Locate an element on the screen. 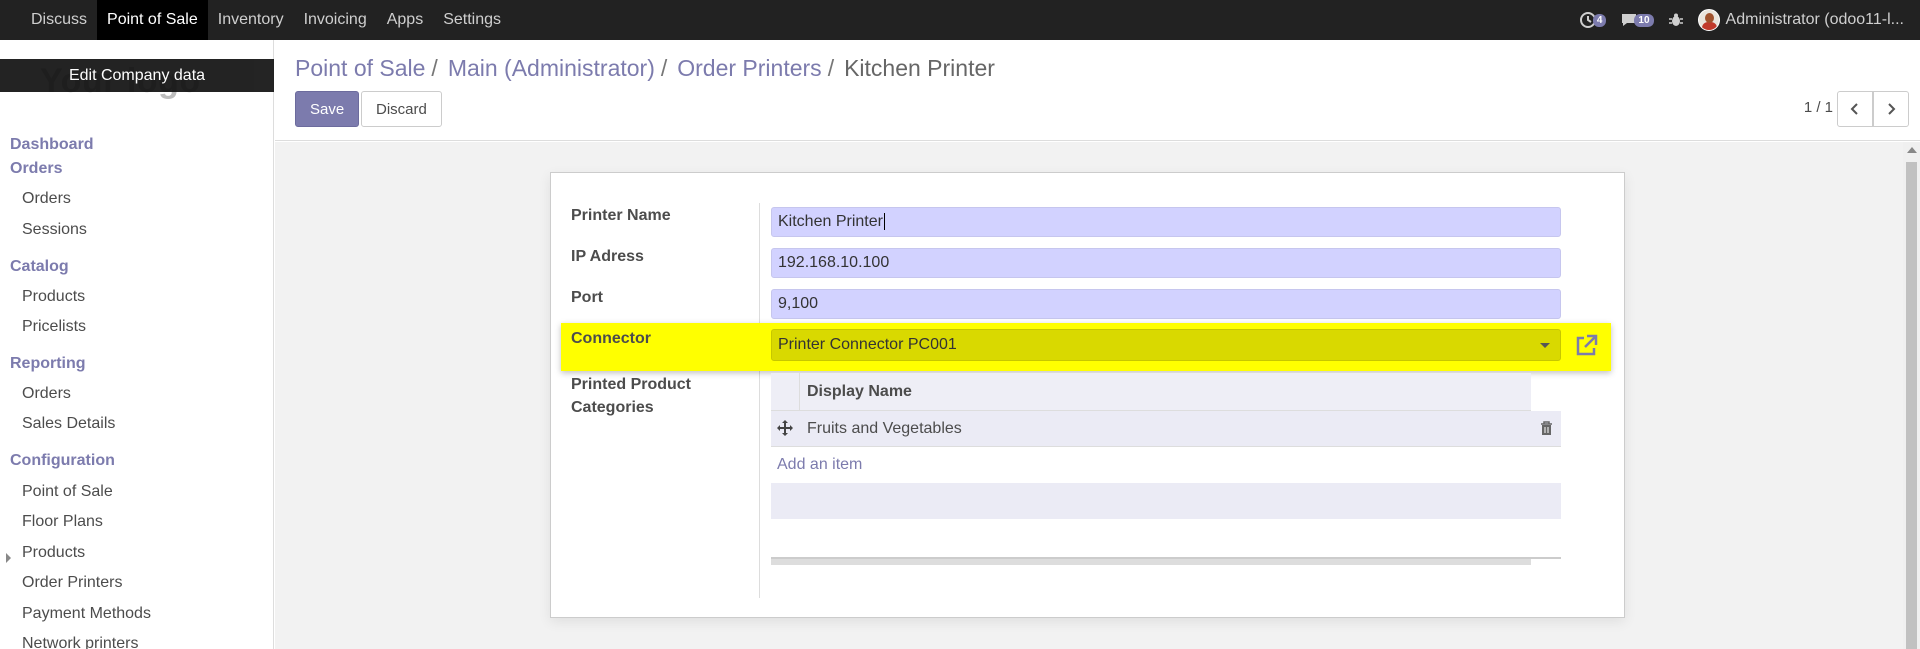 The image size is (1920, 649). sidebar-item-point-of-sale: Point of Sale is located at coordinates (67, 492).